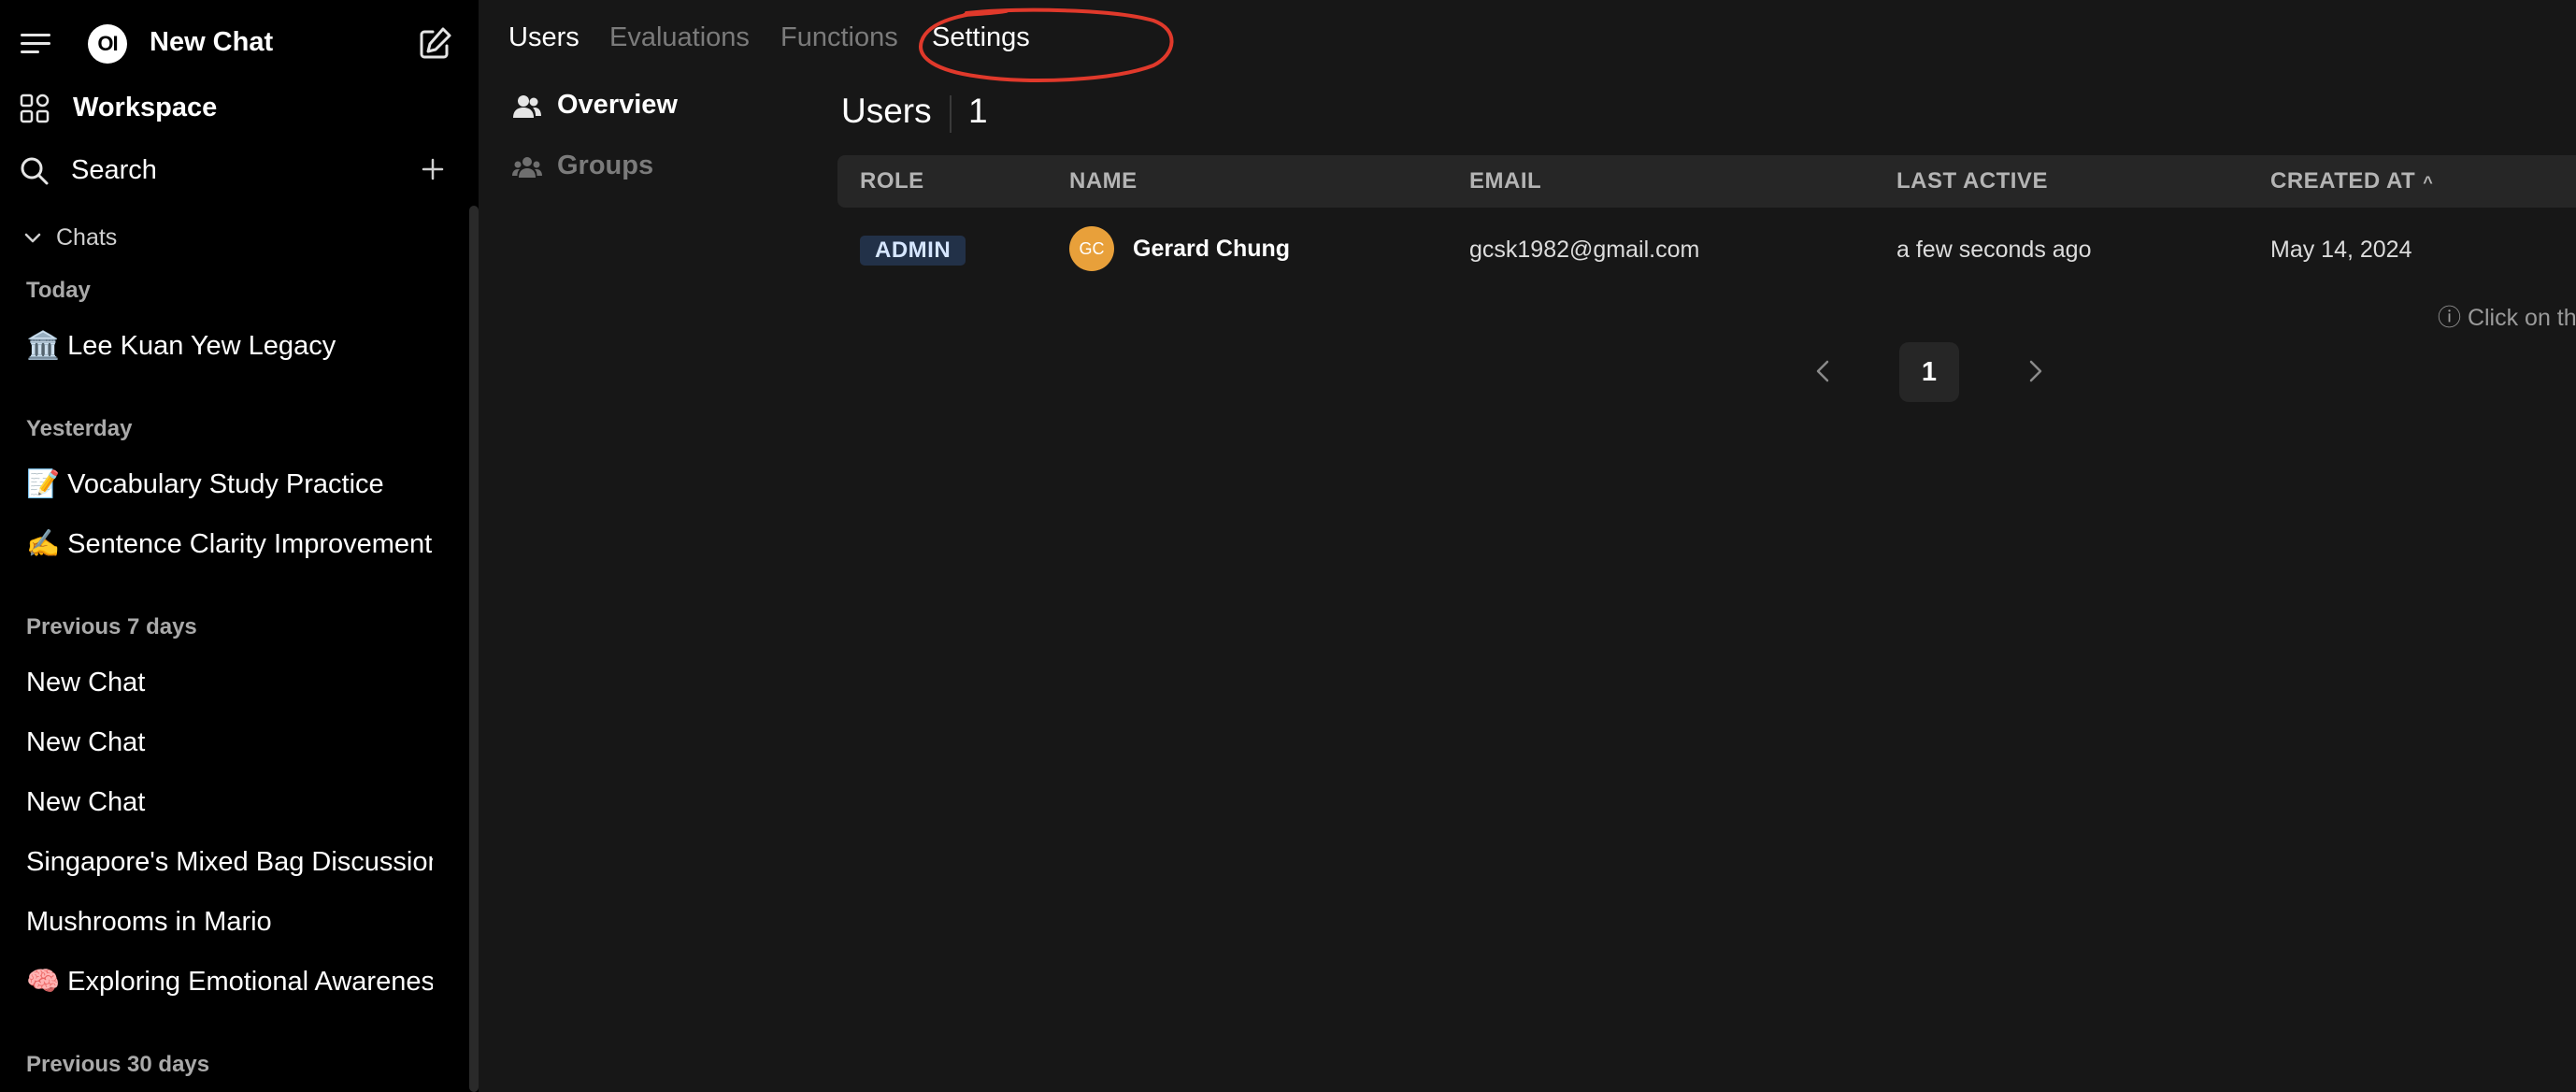 This screenshot has width=2576, height=1092. What do you see at coordinates (527, 106) in the screenshot?
I see `users-icon` at bounding box center [527, 106].